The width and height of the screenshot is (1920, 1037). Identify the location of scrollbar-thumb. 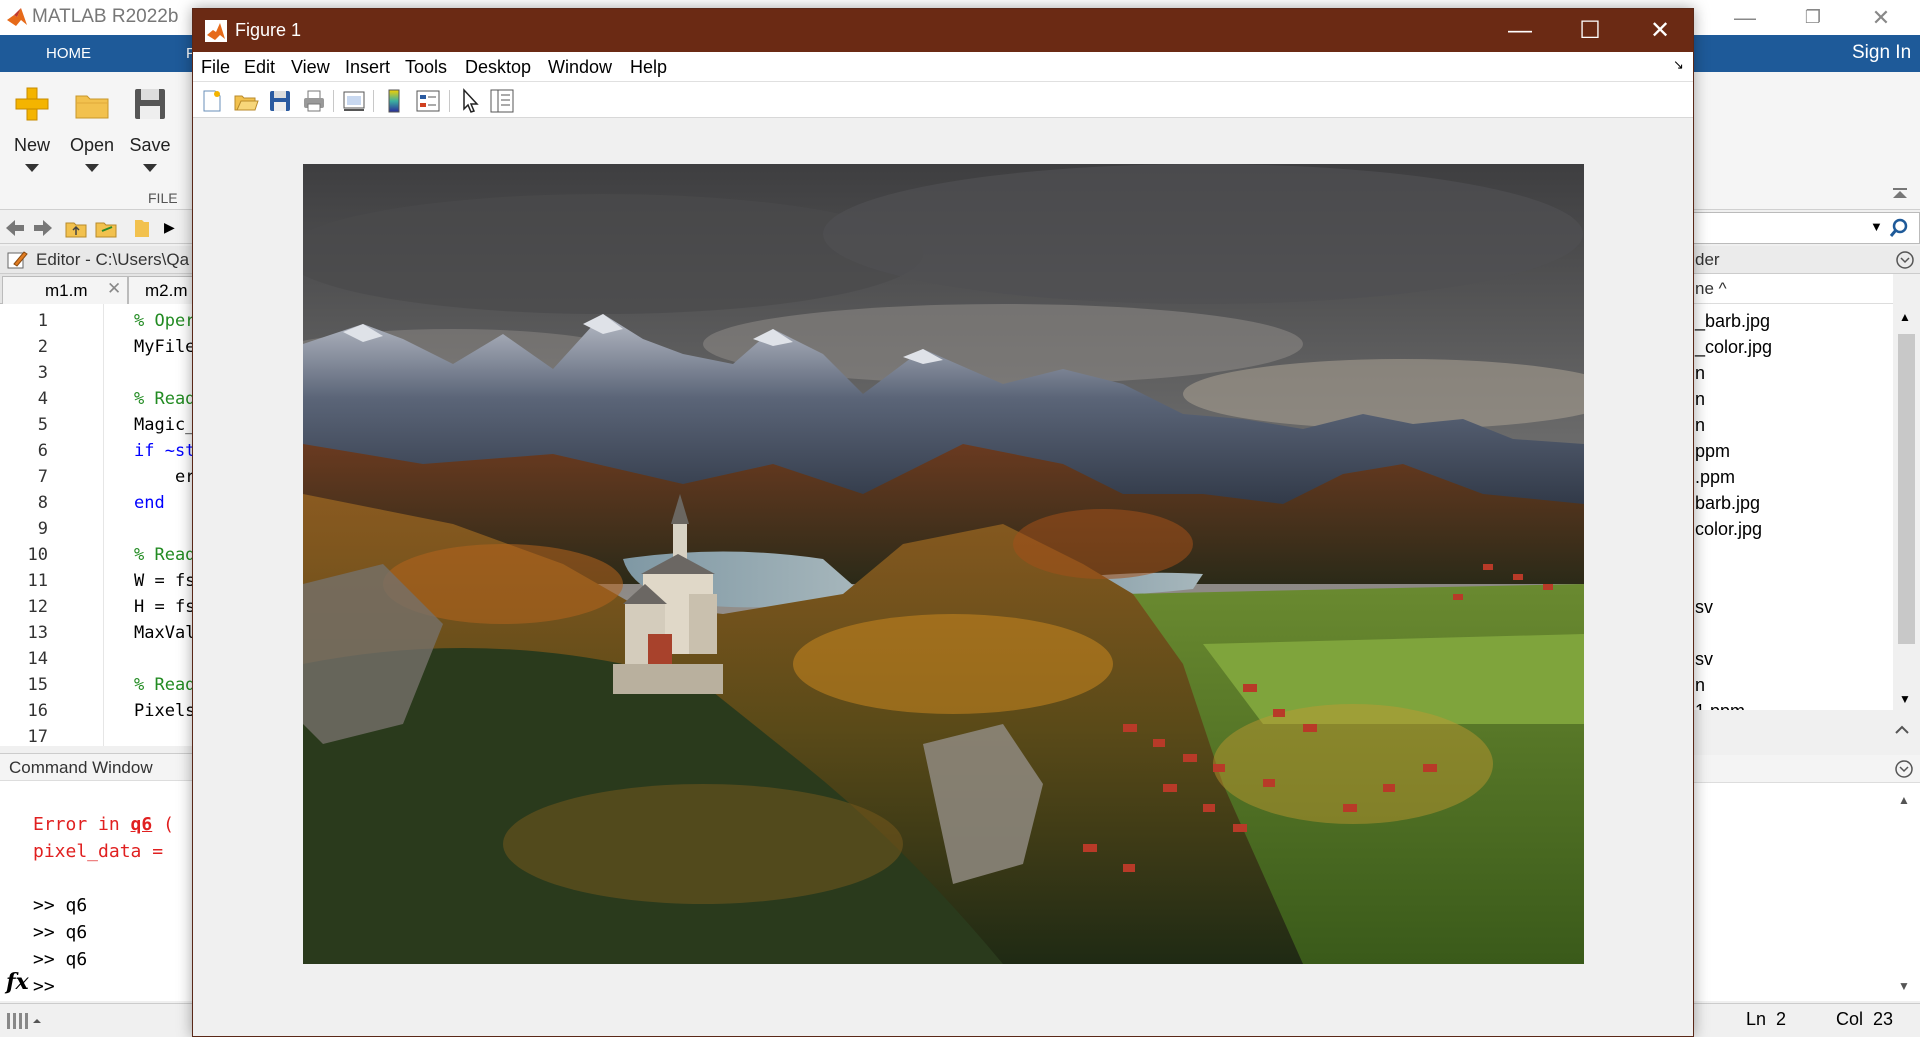
(1906, 489).